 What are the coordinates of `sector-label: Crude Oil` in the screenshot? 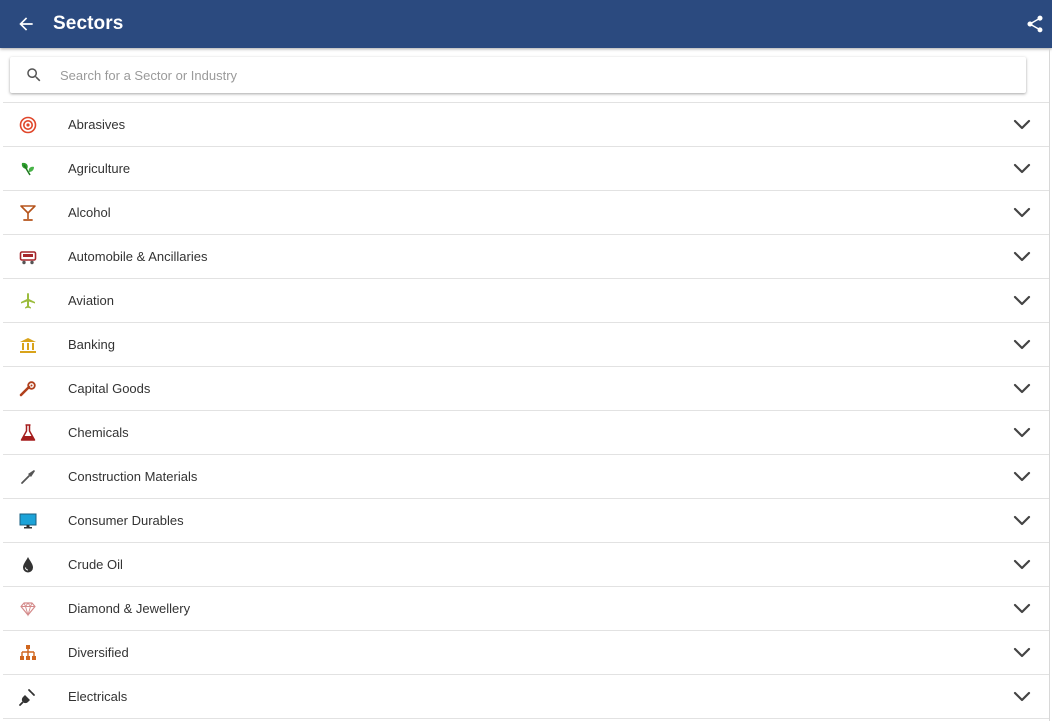 It's located at (95, 564).